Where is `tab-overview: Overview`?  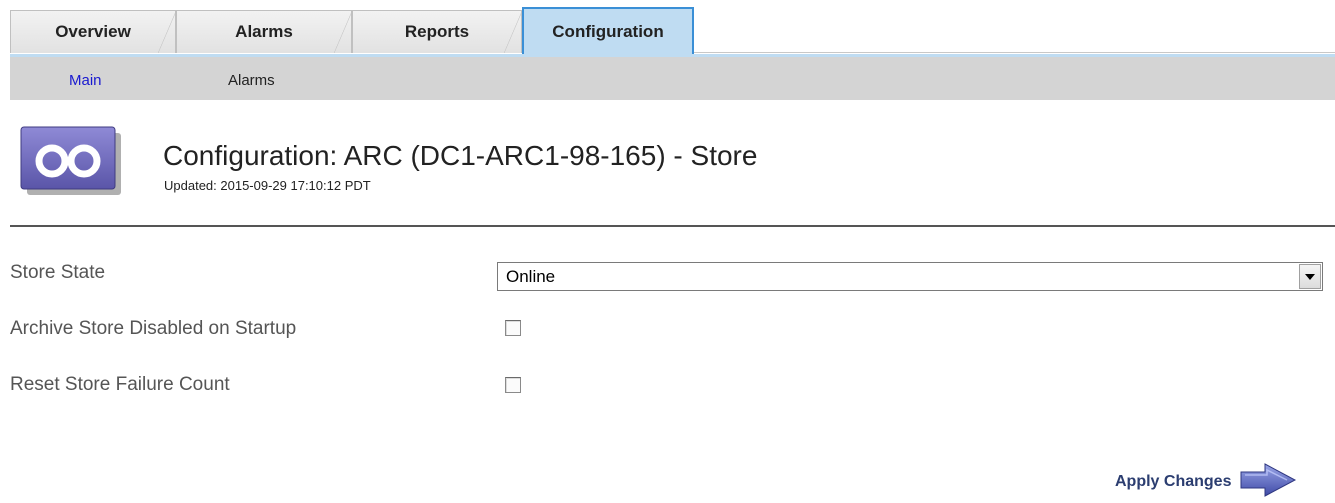 tab-overview: Overview is located at coordinates (93, 31).